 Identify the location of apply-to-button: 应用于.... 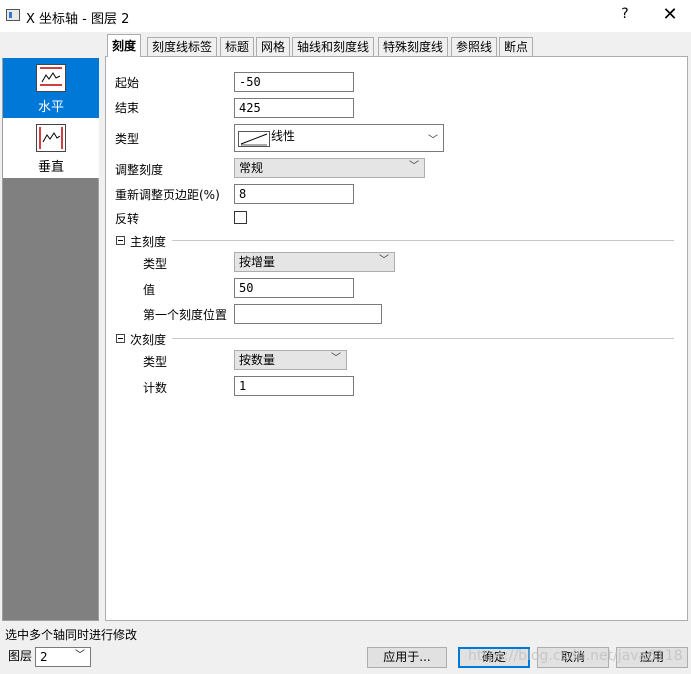
(407, 657).